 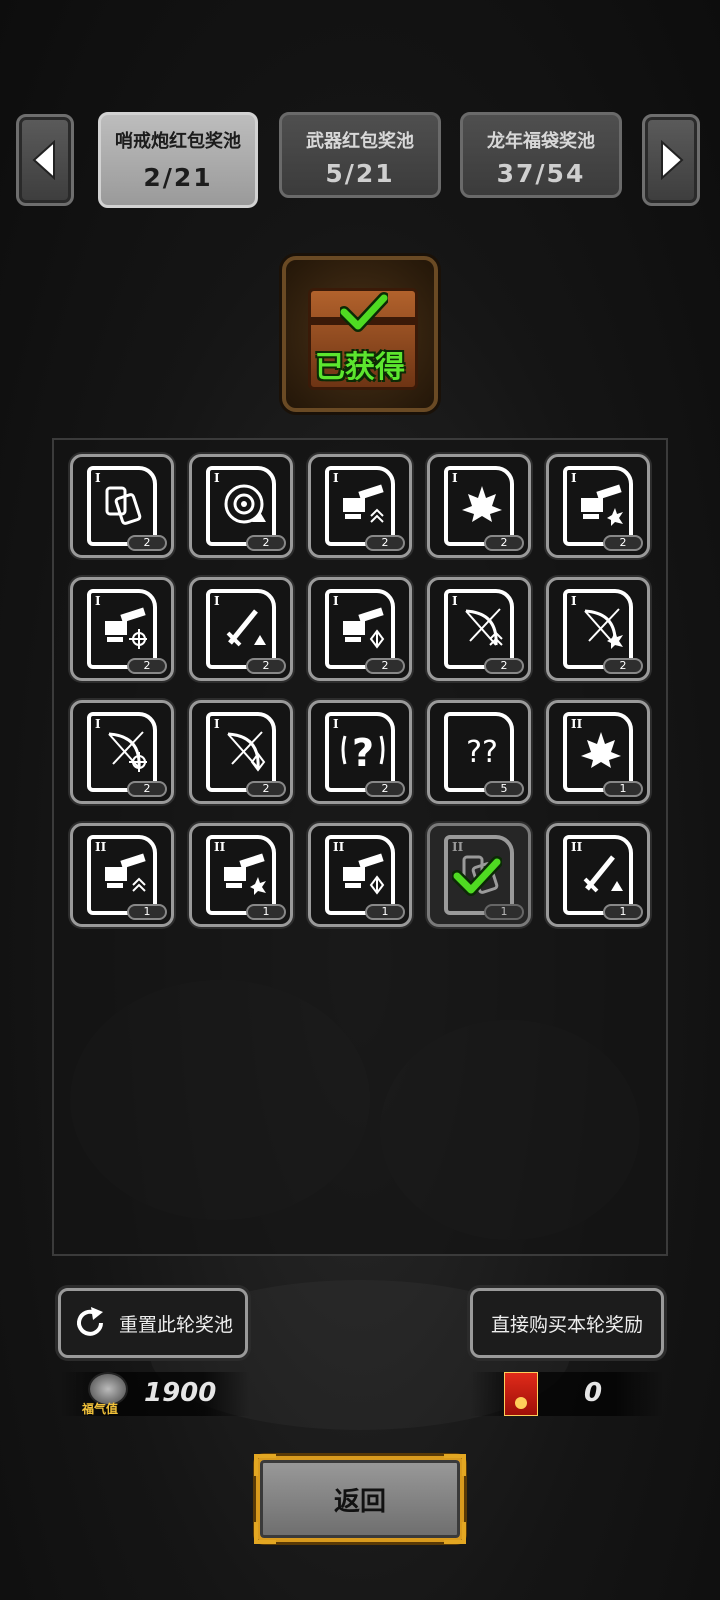 I want to click on tab-pool-1: 武器红包奖池 5/21, so click(x=360, y=155).